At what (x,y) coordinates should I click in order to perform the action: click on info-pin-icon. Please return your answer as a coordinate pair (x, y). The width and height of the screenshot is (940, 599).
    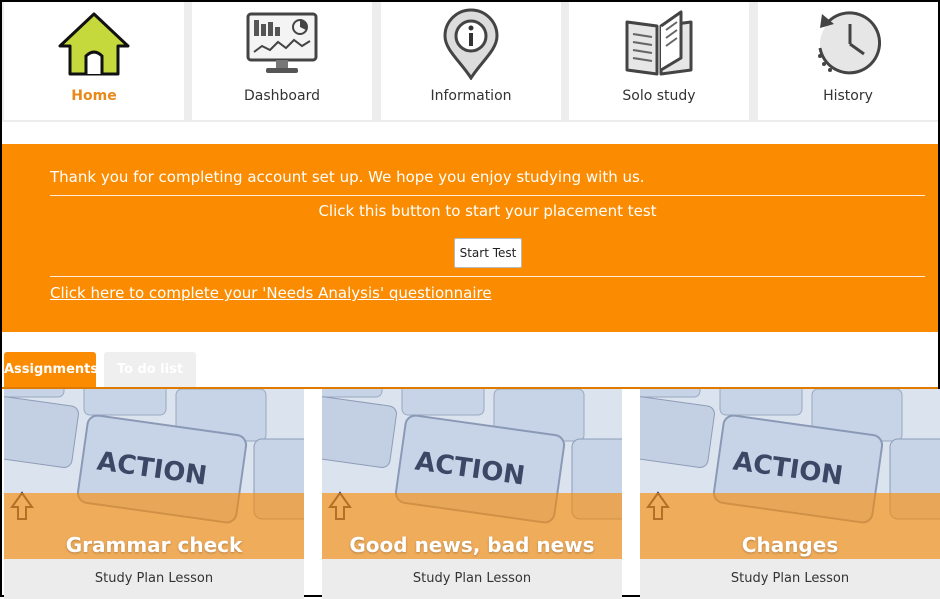
    Looking at the image, I should click on (471, 44).